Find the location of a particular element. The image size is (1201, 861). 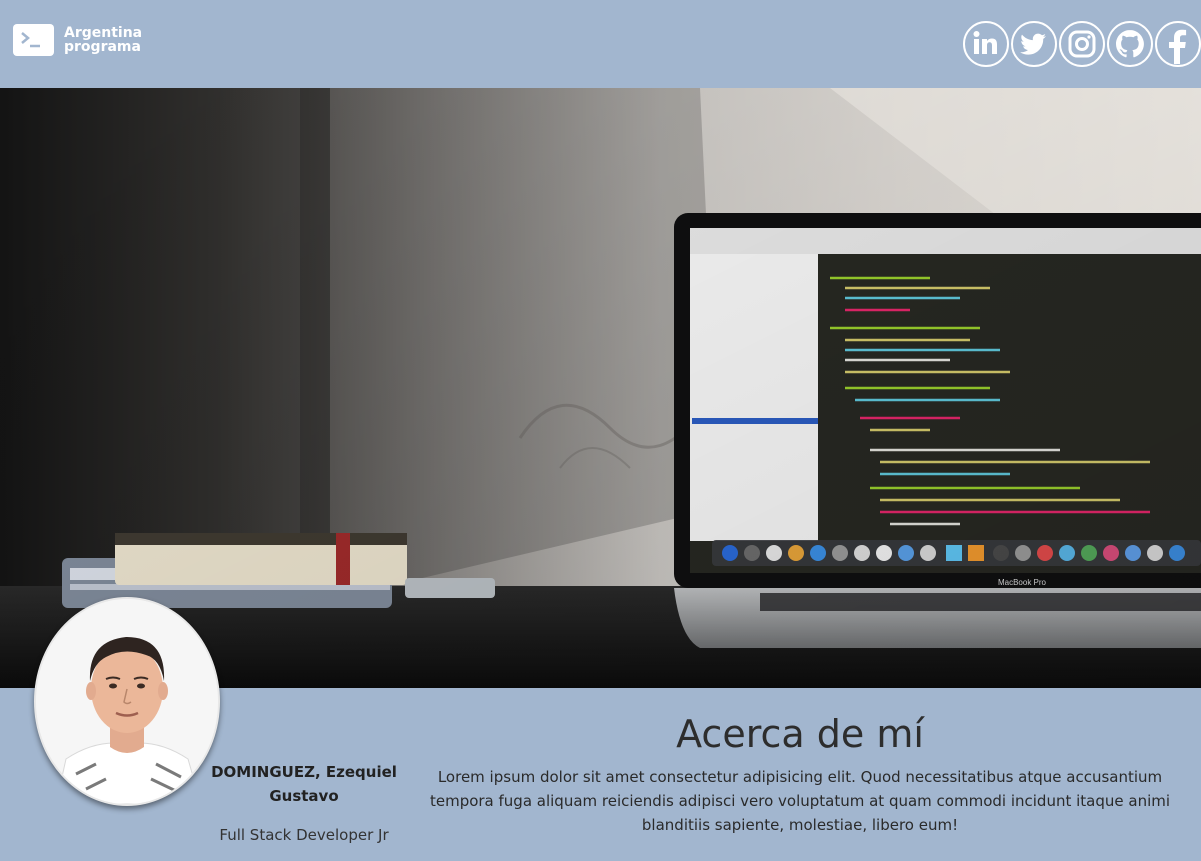

social-links is located at coordinates (1082, 44).